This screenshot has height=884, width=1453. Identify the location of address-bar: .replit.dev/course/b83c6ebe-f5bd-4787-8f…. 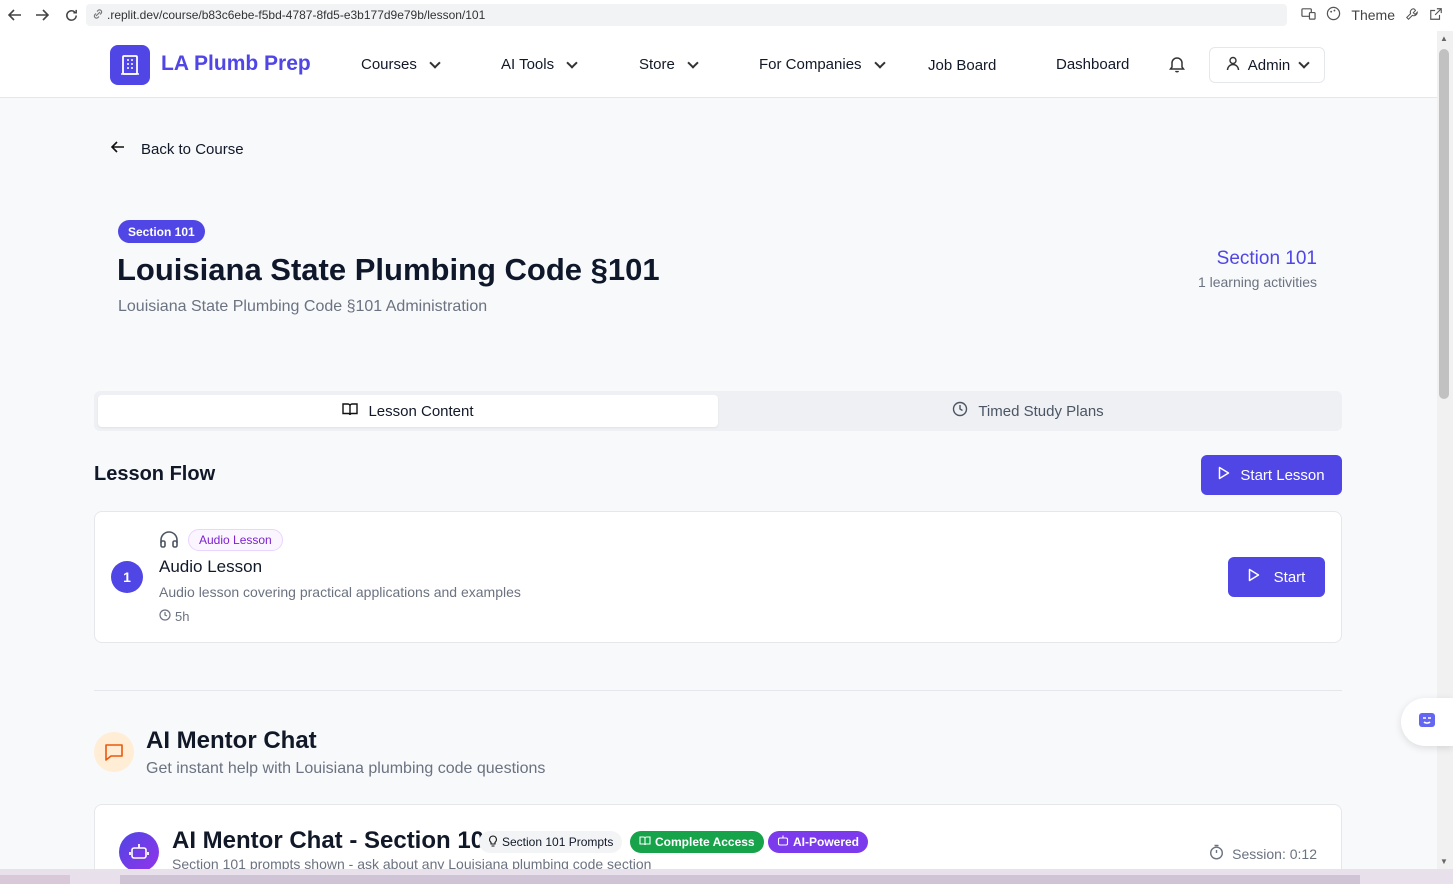
(686, 15).